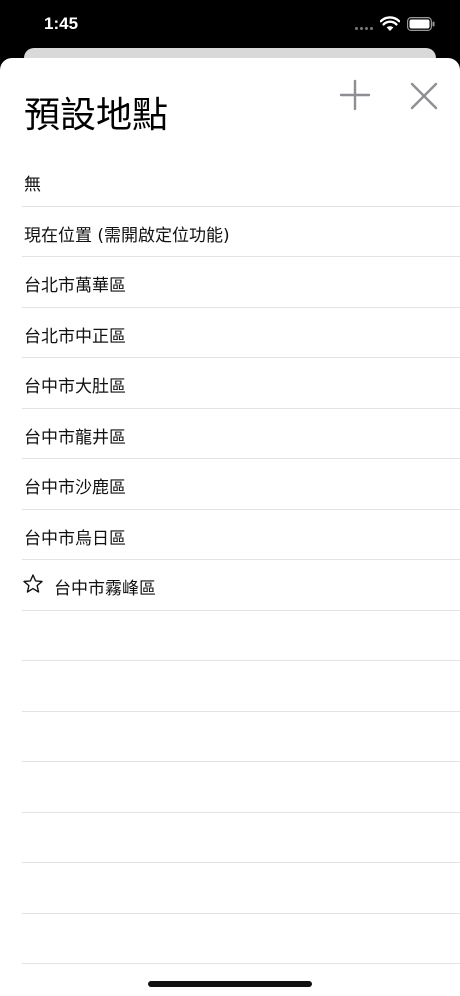  I want to click on page-title: 預設地點, so click(96, 115).